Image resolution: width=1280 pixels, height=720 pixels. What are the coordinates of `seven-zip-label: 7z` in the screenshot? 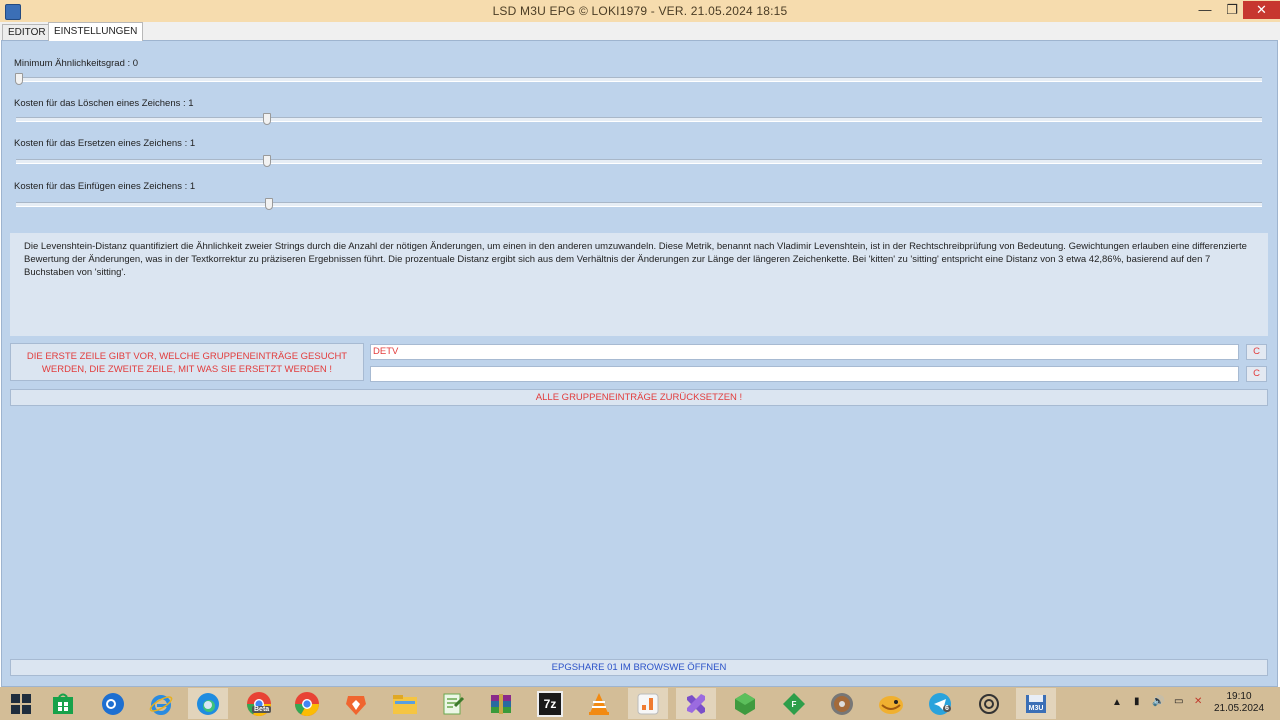 It's located at (550, 704).